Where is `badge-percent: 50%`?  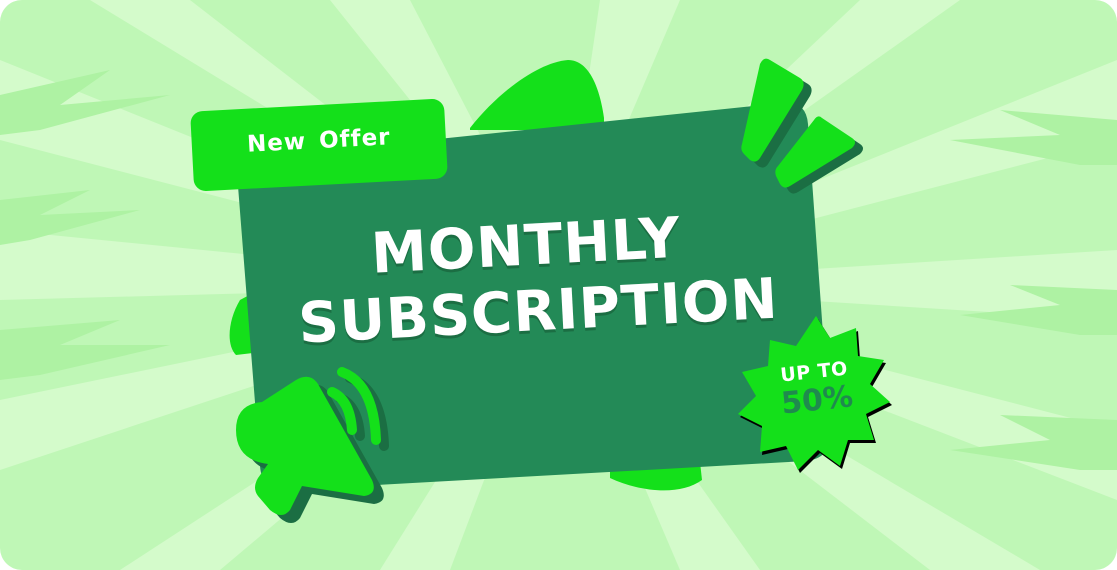
badge-percent: 50% is located at coordinates (817, 400).